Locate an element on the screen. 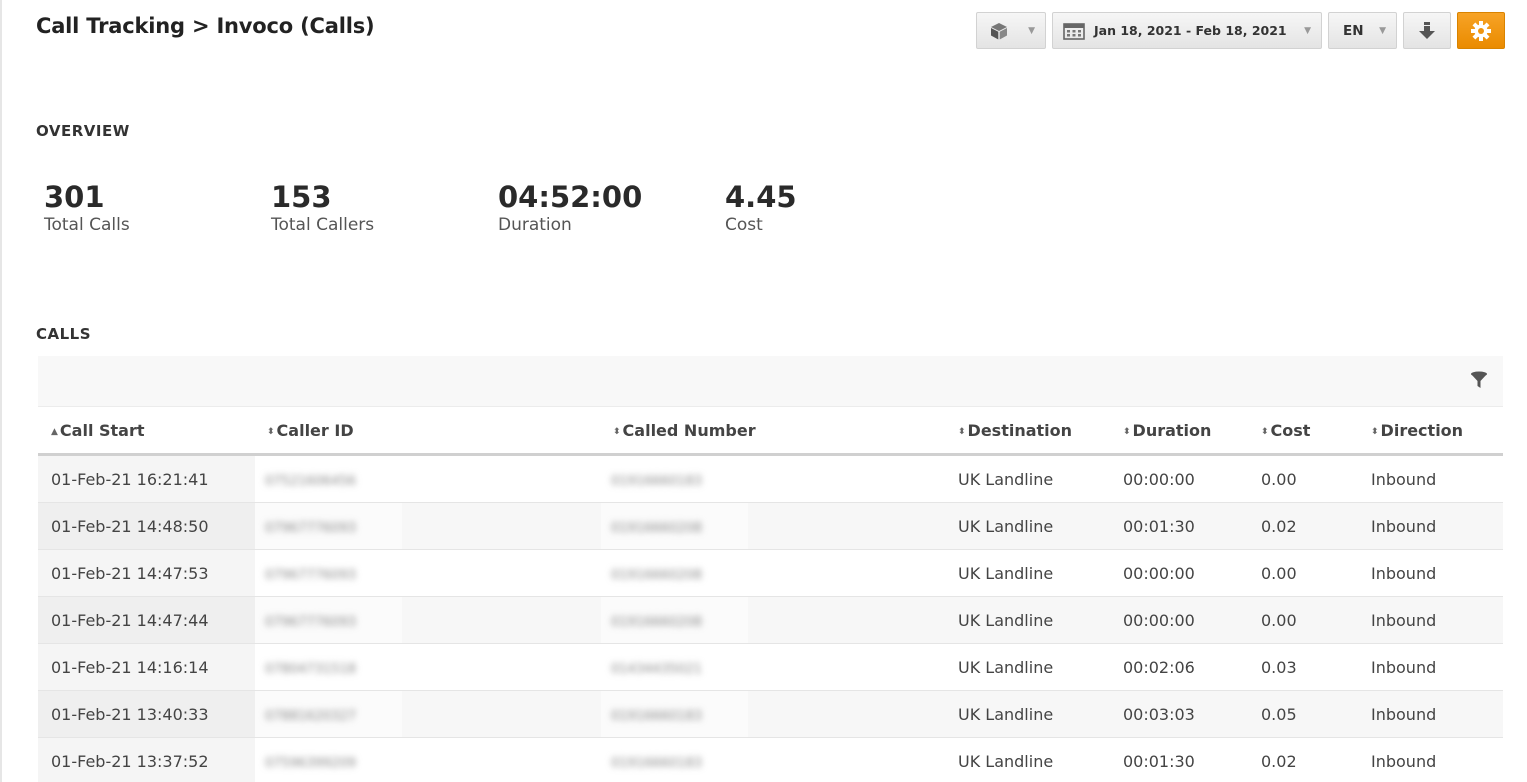 Image resolution: width=1527 pixels, height=782 pixels. stat-value: 301 is located at coordinates (74, 197).